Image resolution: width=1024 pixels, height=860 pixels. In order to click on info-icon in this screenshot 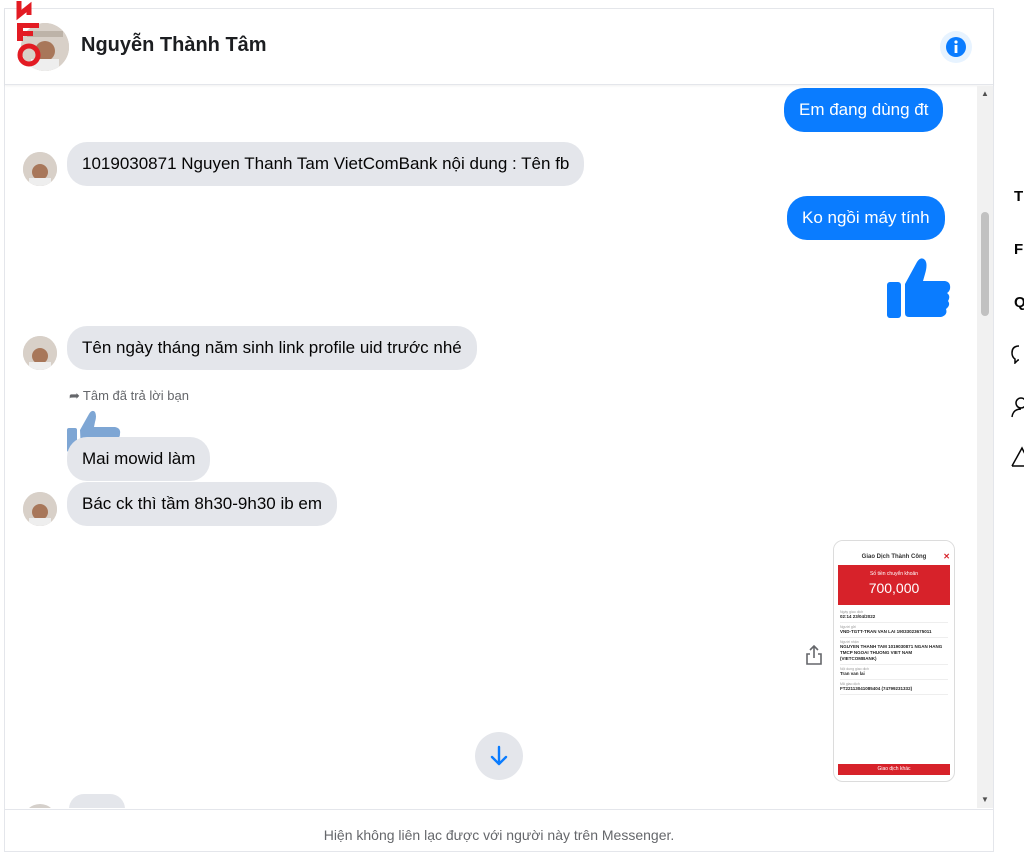, I will do `click(956, 47)`.